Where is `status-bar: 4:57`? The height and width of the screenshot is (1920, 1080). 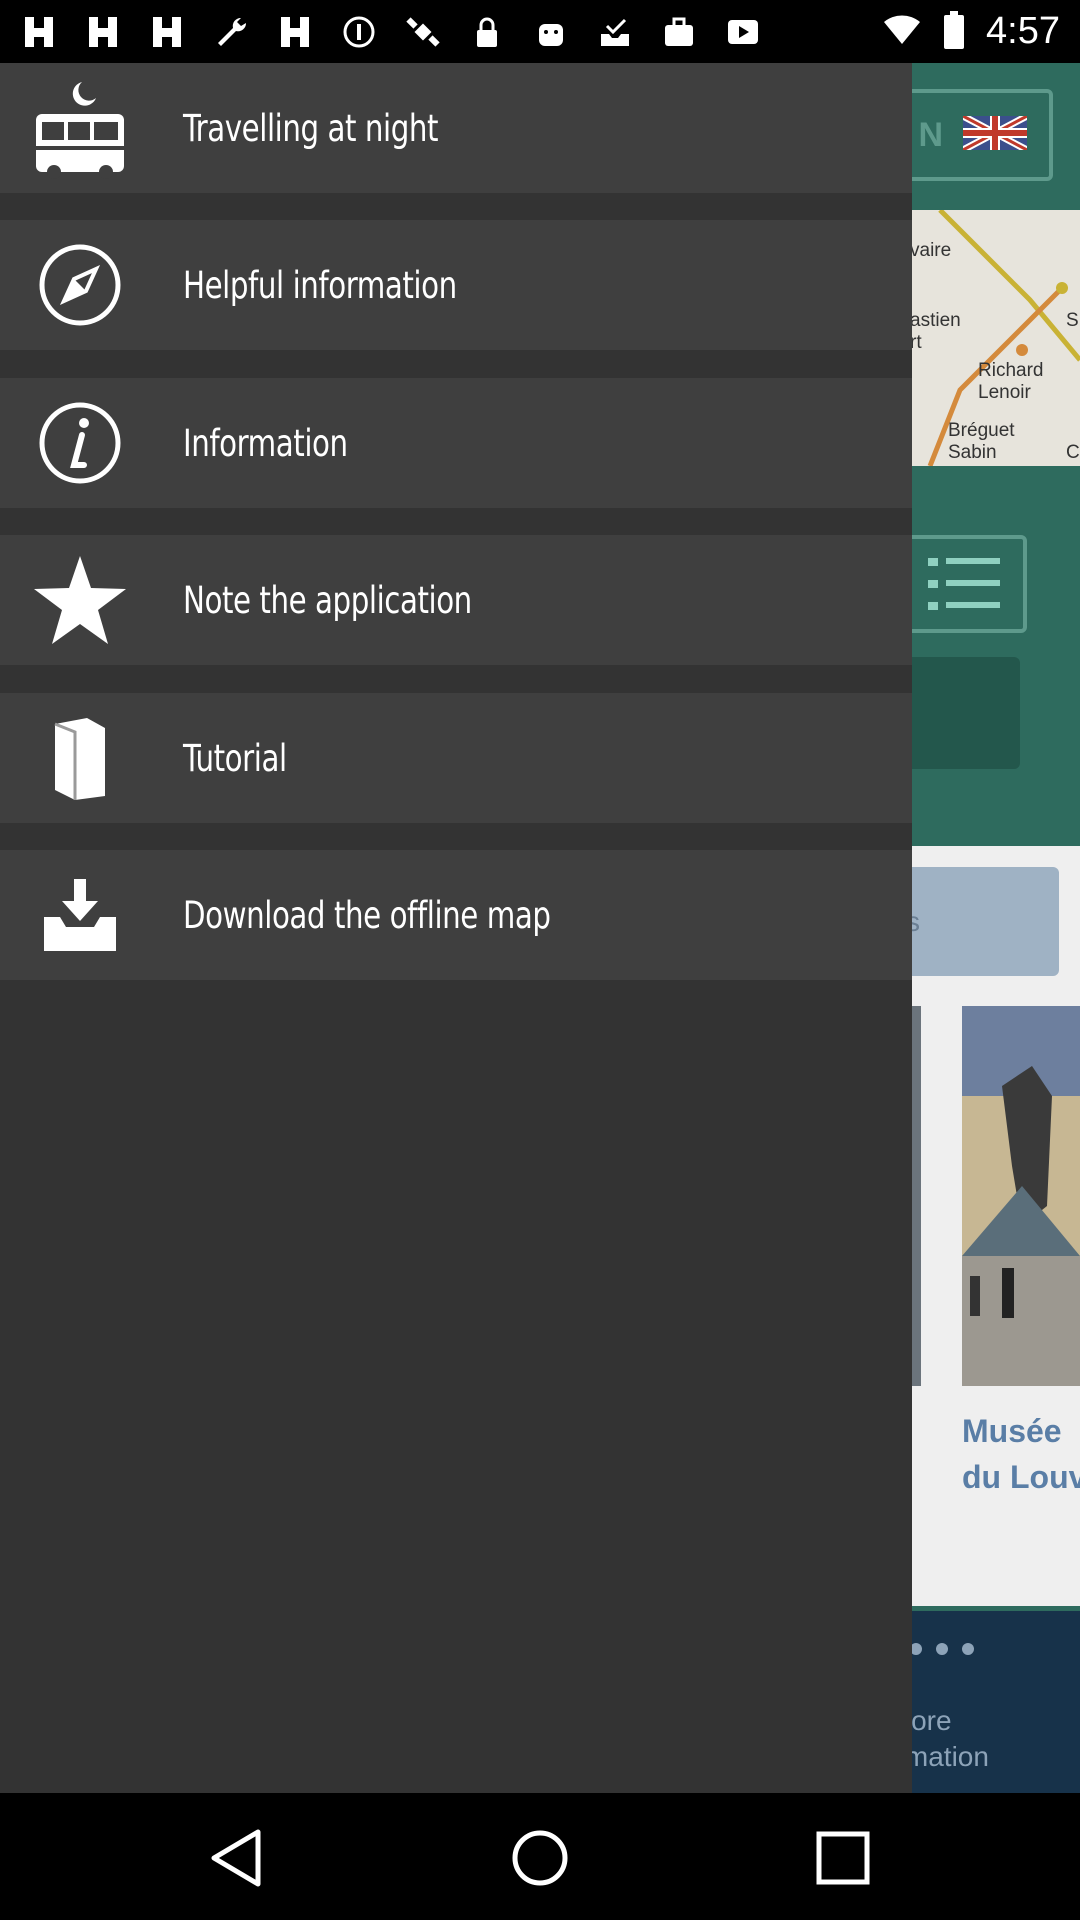 status-bar: 4:57 is located at coordinates (540, 31).